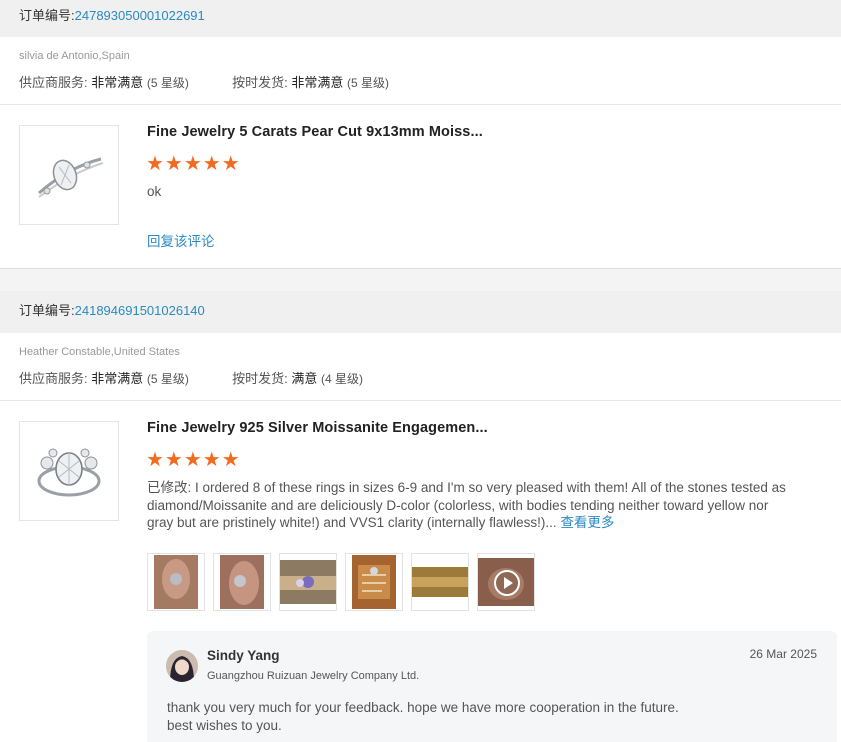 This screenshot has width=841, height=742. I want to click on avatar, so click(182, 666).